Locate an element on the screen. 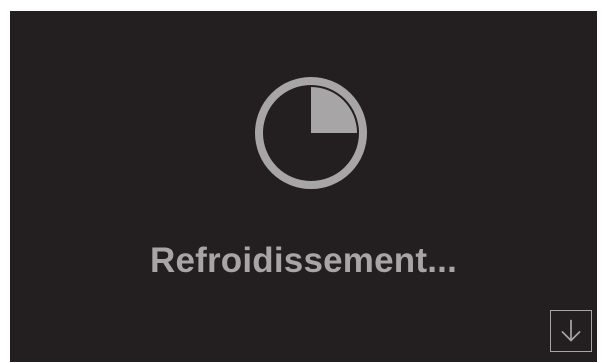 The image size is (606, 363). progress-pie-icon is located at coordinates (311, 133).